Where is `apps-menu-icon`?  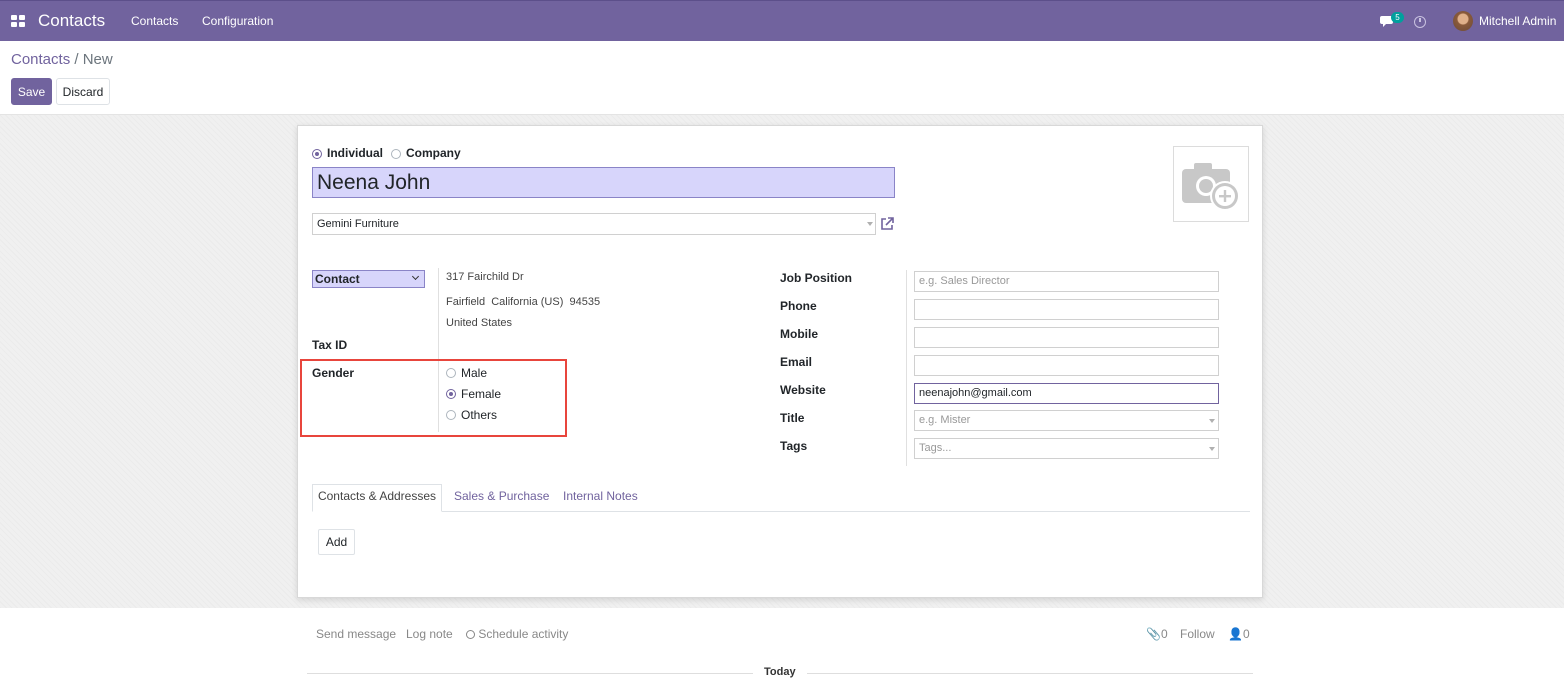
apps-menu-icon is located at coordinates (18, 21).